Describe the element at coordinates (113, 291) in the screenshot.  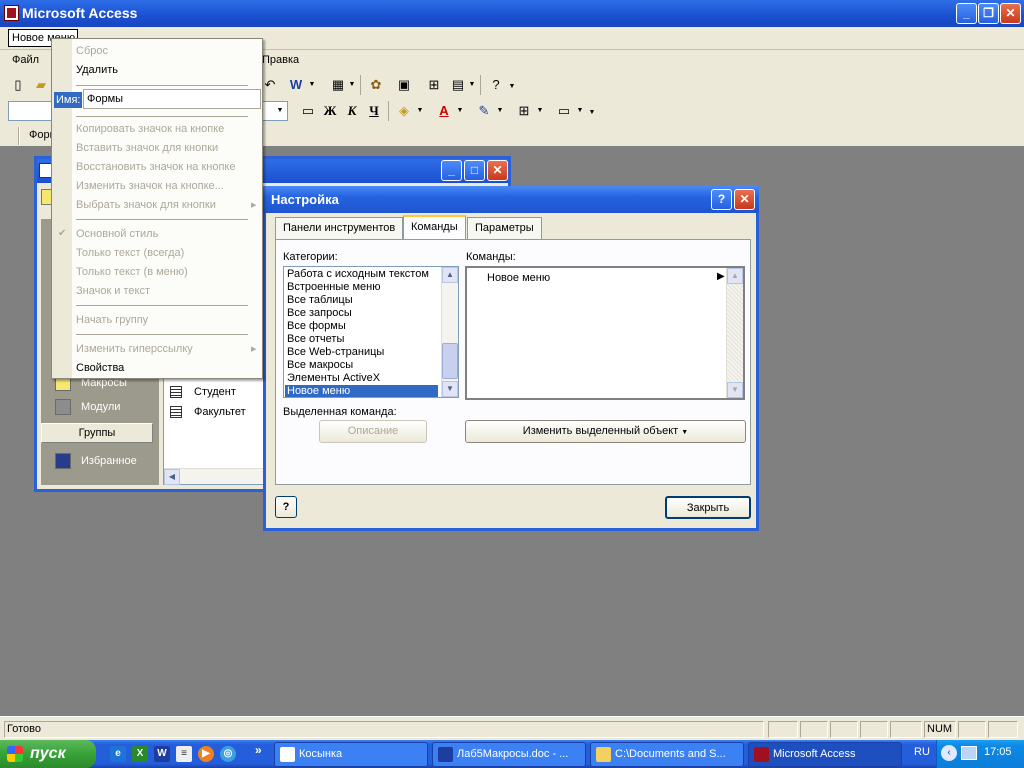
I see `menu-item-icon-and-text: Значок и текст` at that location.